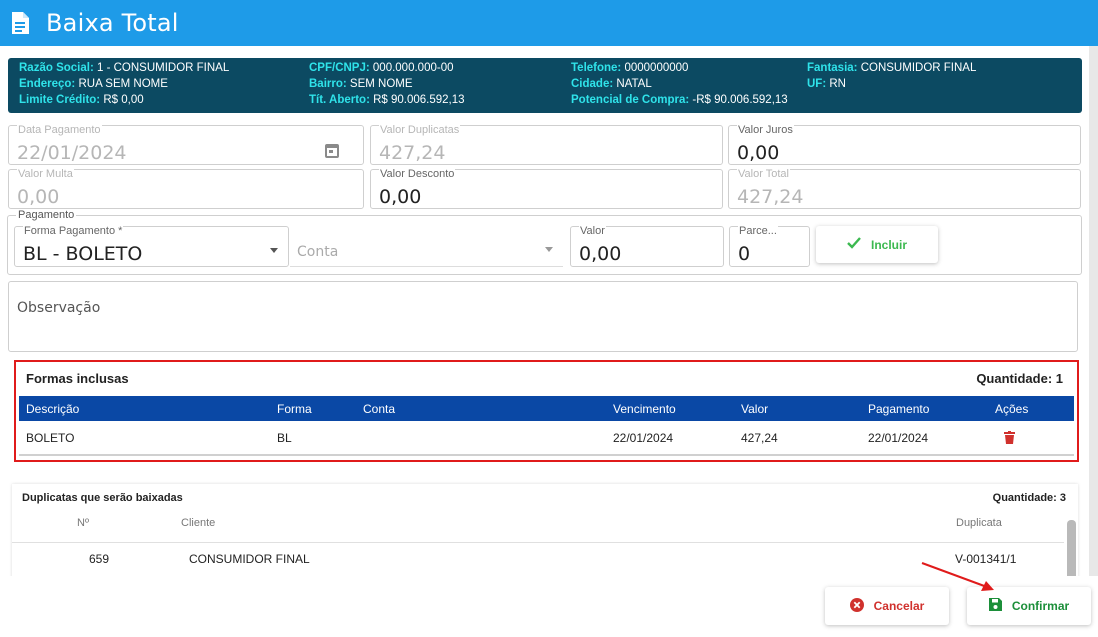 Image resolution: width=1098 pixels, height=637 pixels. Describe the element at coordinates (538, 542) in the screenshot. I see `divider` at that location.